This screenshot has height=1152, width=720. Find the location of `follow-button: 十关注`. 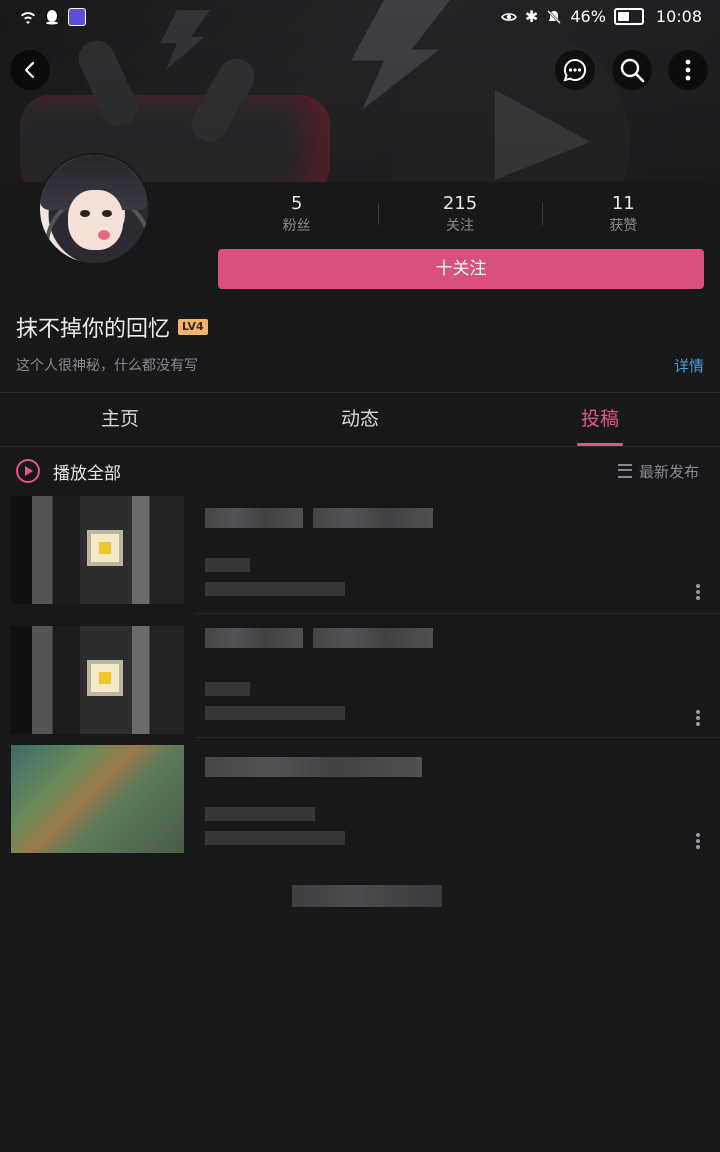

follow-button: 十关注 is located at coordinates (461, 269).